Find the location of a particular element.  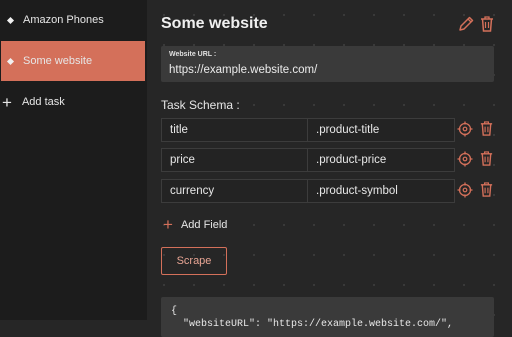

scrape-button: Scrape is located at coordinates (194, 261).